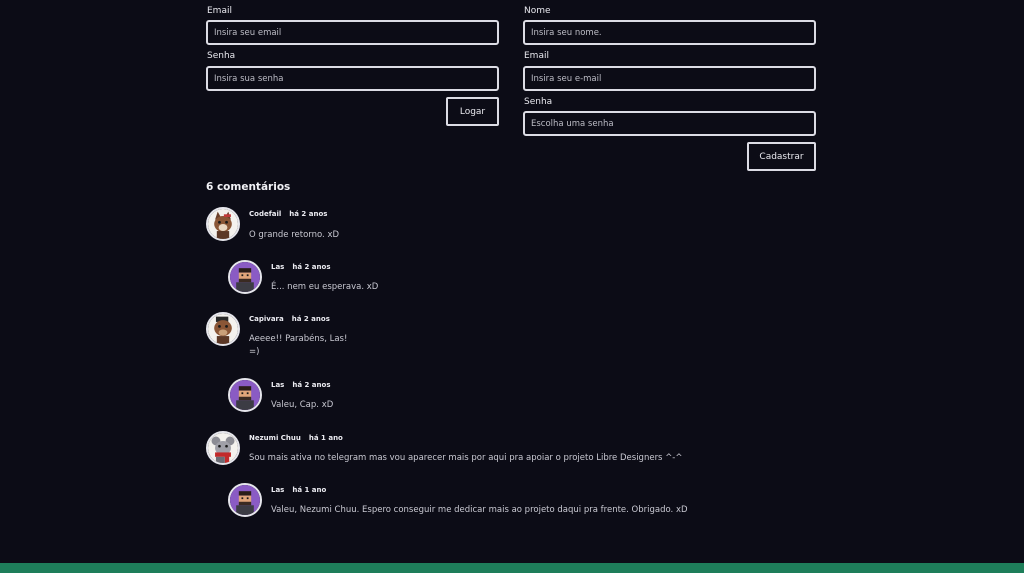 The height and width of the screenshot is (573, 1024). Describe the element at coordinates (219, 11) in the screenshot. I see `login-email-label: Email` at that location.